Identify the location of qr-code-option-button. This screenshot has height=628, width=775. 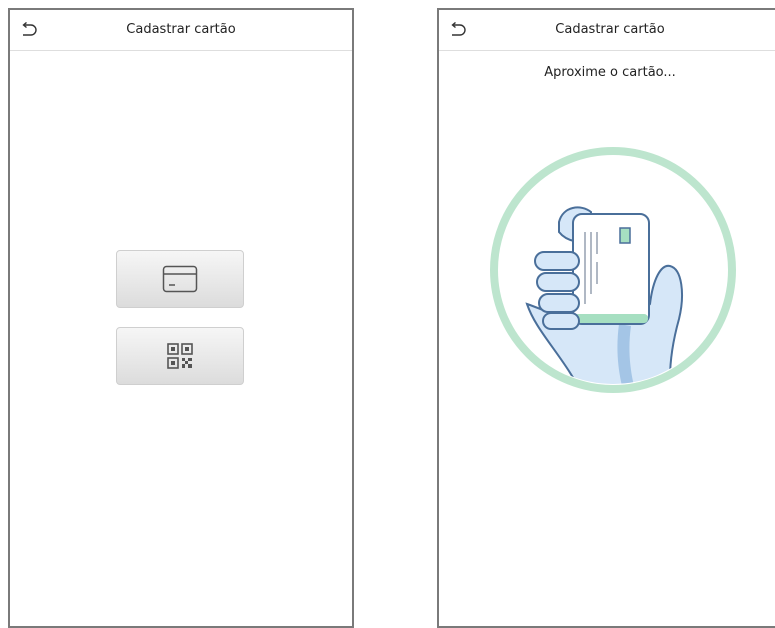
(180, 356).